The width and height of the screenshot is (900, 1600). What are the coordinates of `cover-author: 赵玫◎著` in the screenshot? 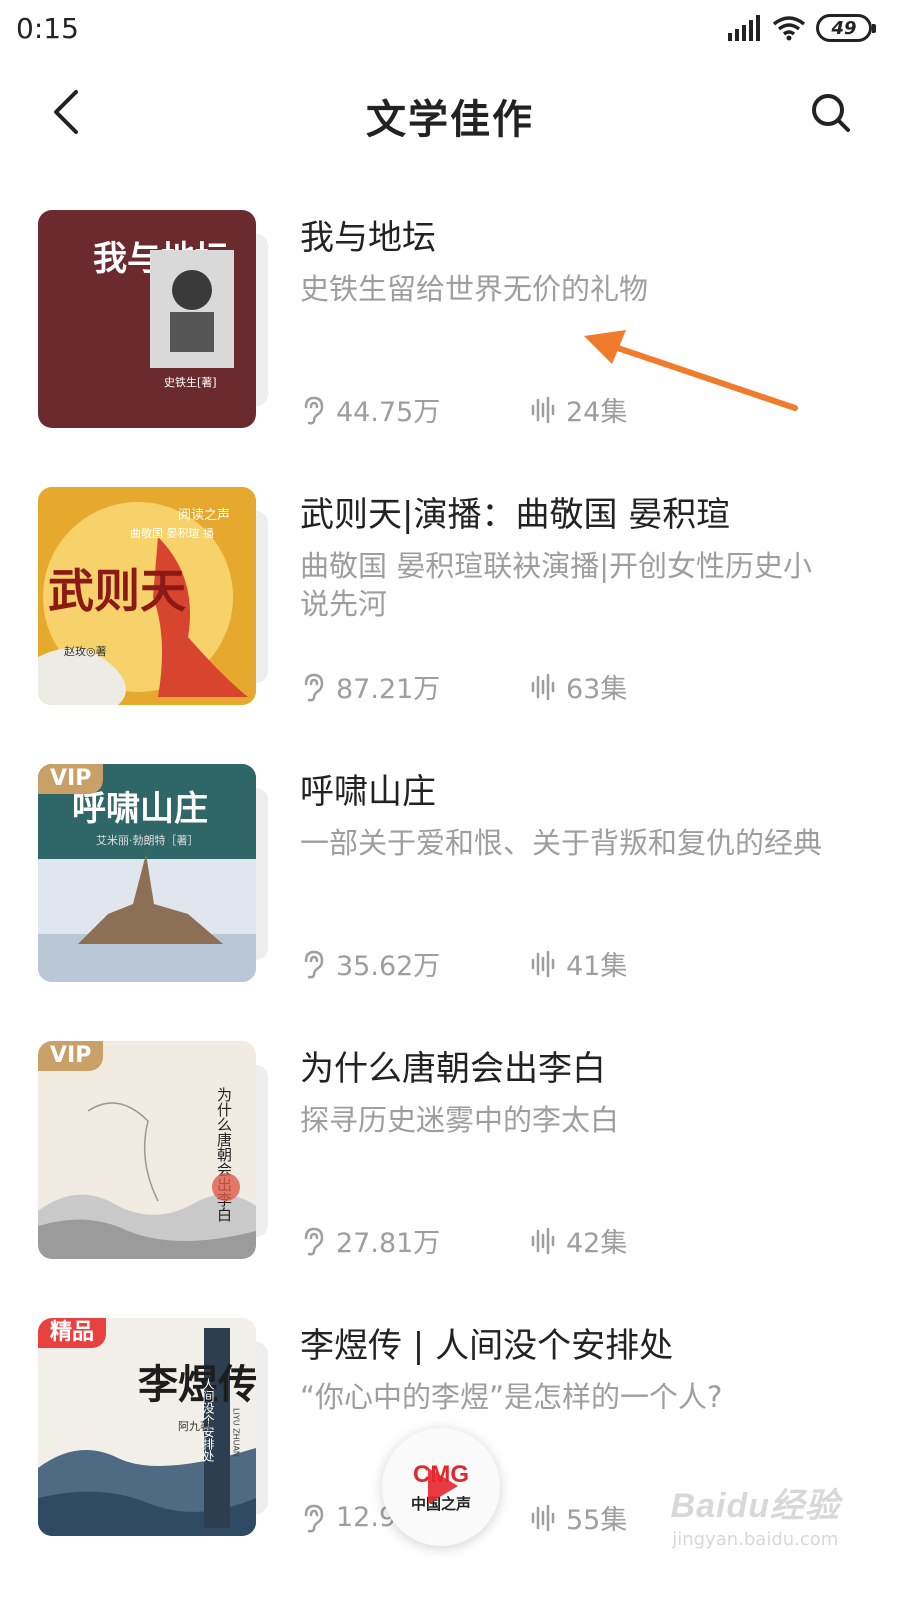 It's located at (85, 651).